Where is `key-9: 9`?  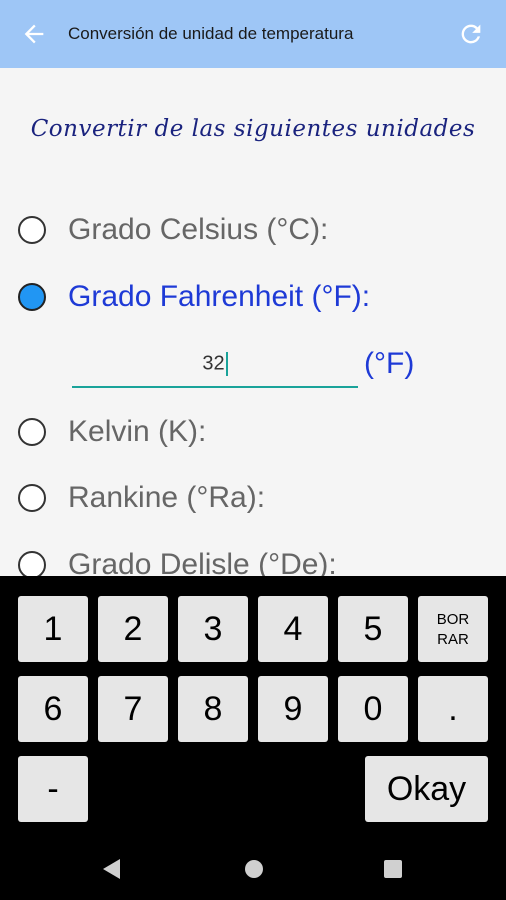
key-9: 9 is located at coordinates (293, 709).